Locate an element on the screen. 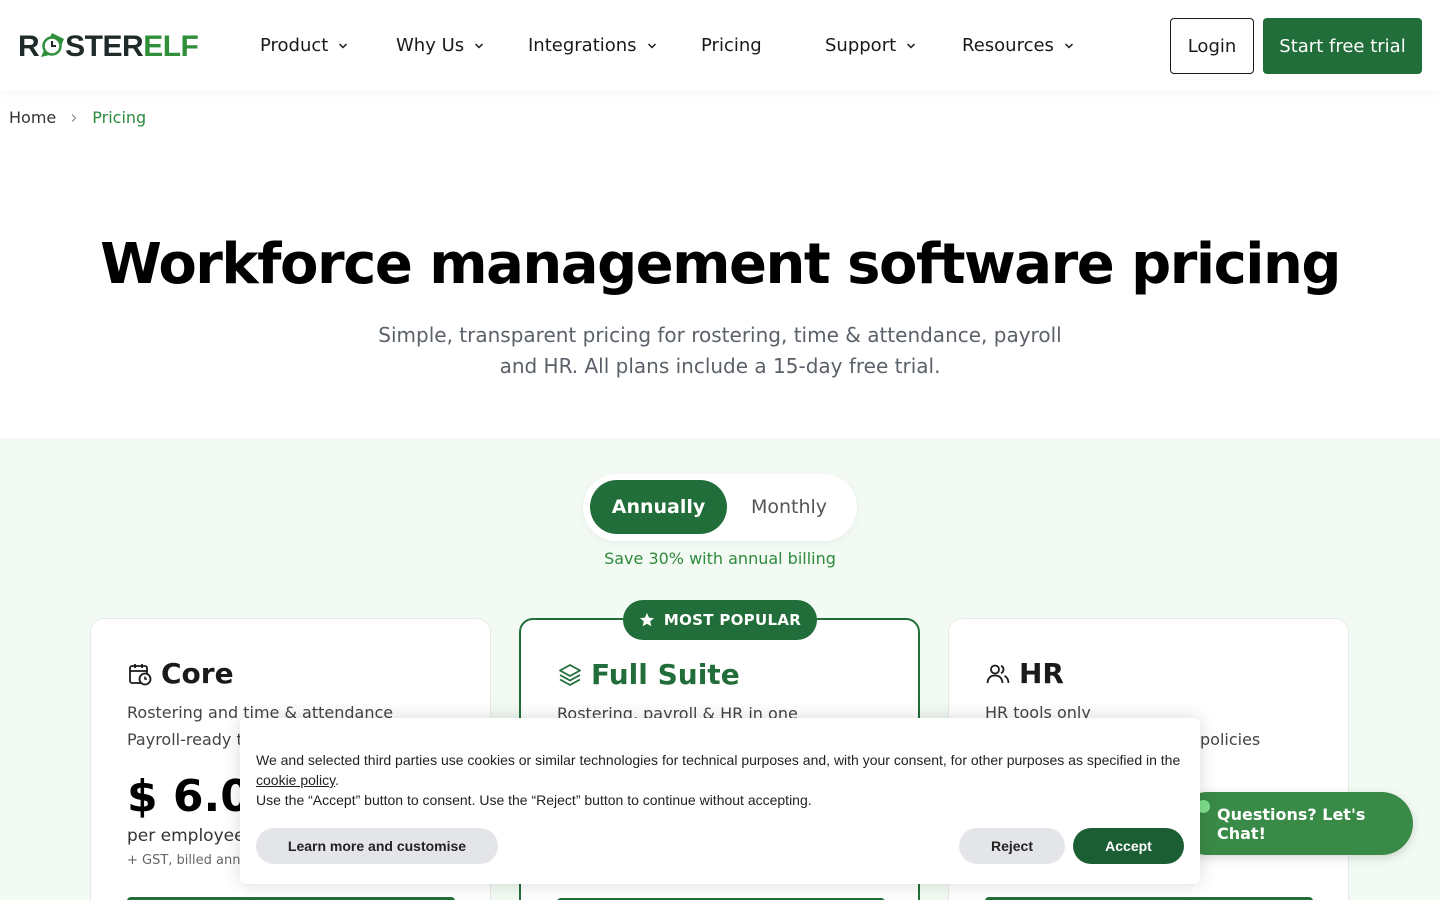 The image size is (1440, 900). billing-annually-option: Annually is located at coordinates (658, 507).